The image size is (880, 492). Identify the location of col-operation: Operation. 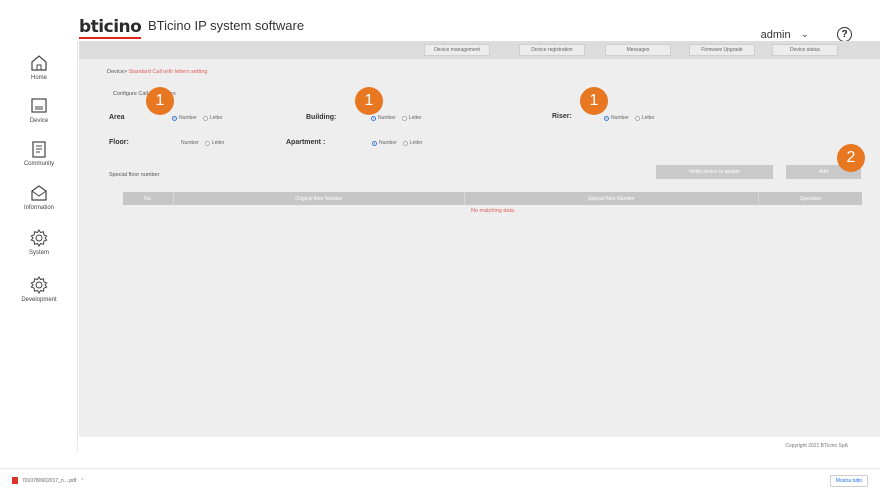
(810, 198).